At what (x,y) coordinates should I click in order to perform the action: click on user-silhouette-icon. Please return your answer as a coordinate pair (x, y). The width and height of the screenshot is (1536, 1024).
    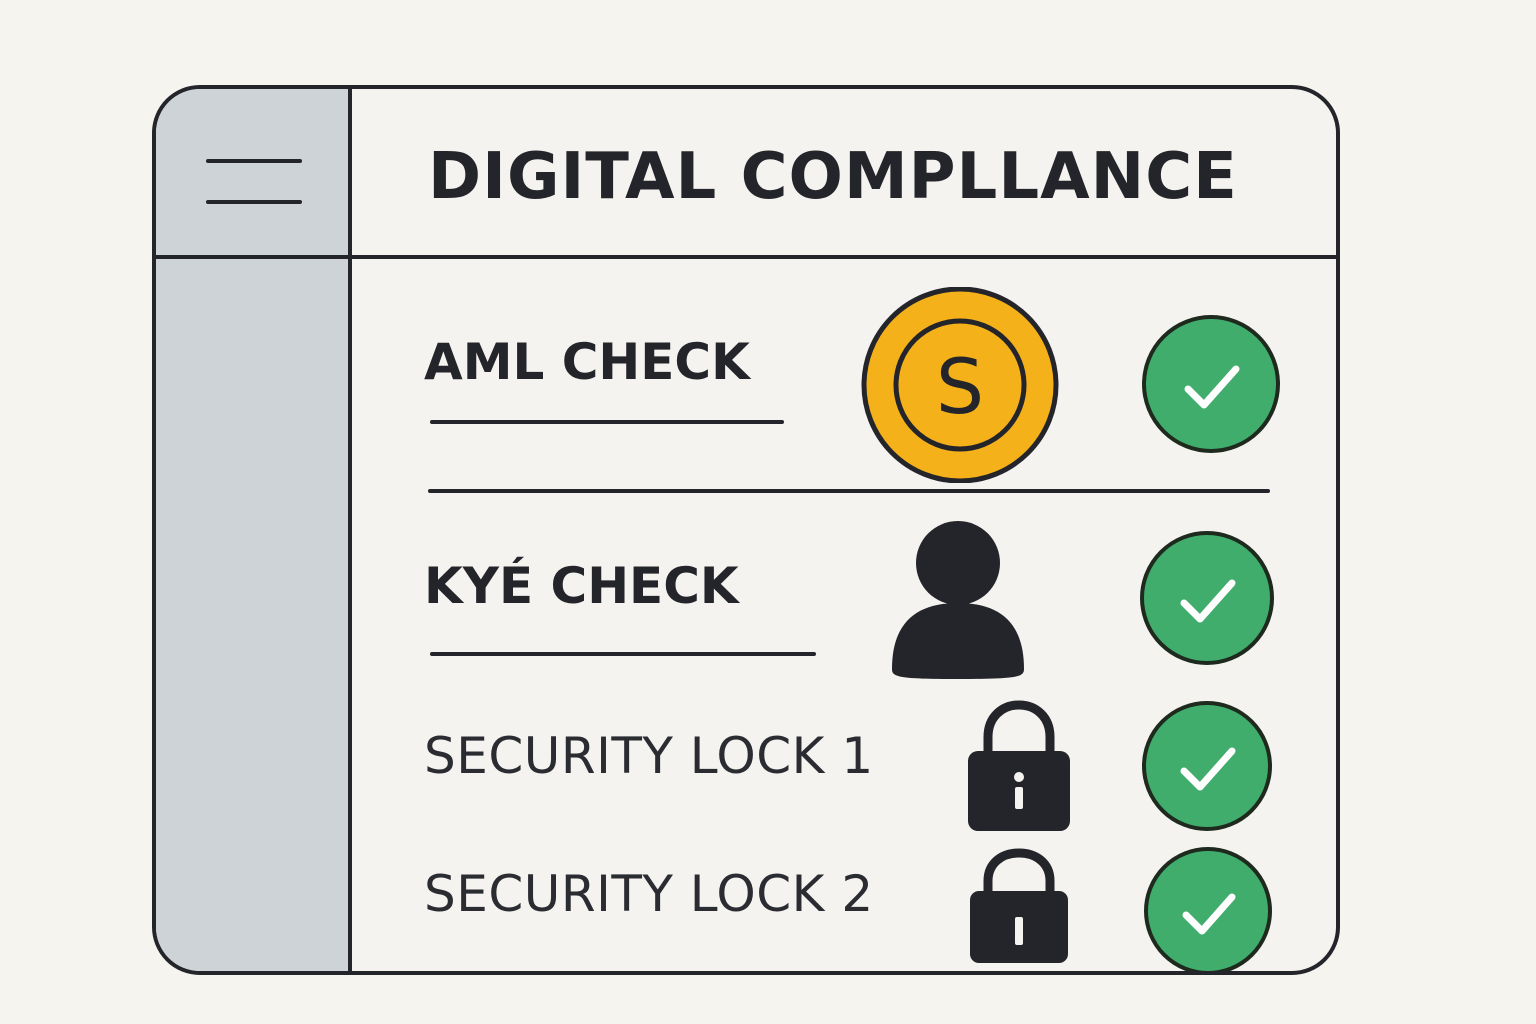
    Looking at the image, I should click on (958, 603).